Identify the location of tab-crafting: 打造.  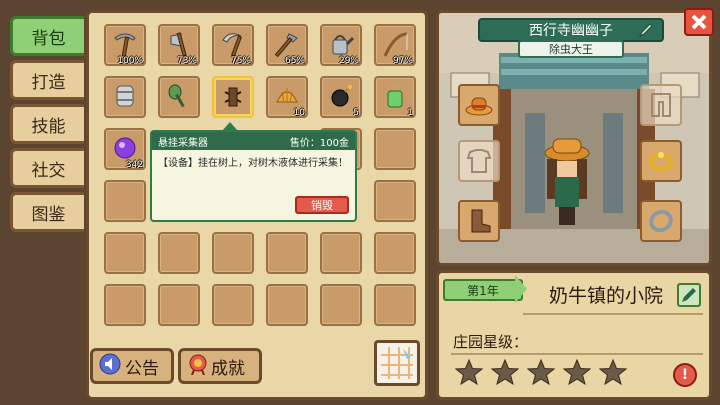
(47, 80).